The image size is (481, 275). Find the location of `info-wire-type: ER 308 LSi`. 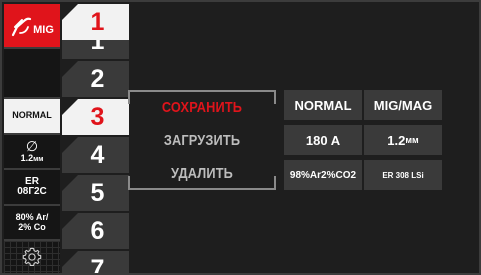

info-wire-type: ER 308 LSi is located at coordinates (403, 175).